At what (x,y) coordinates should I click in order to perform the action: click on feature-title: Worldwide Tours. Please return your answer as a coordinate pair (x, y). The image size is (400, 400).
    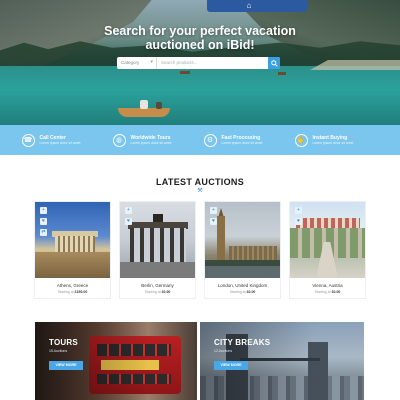
    Looking at the image, I should click on (150, 137).